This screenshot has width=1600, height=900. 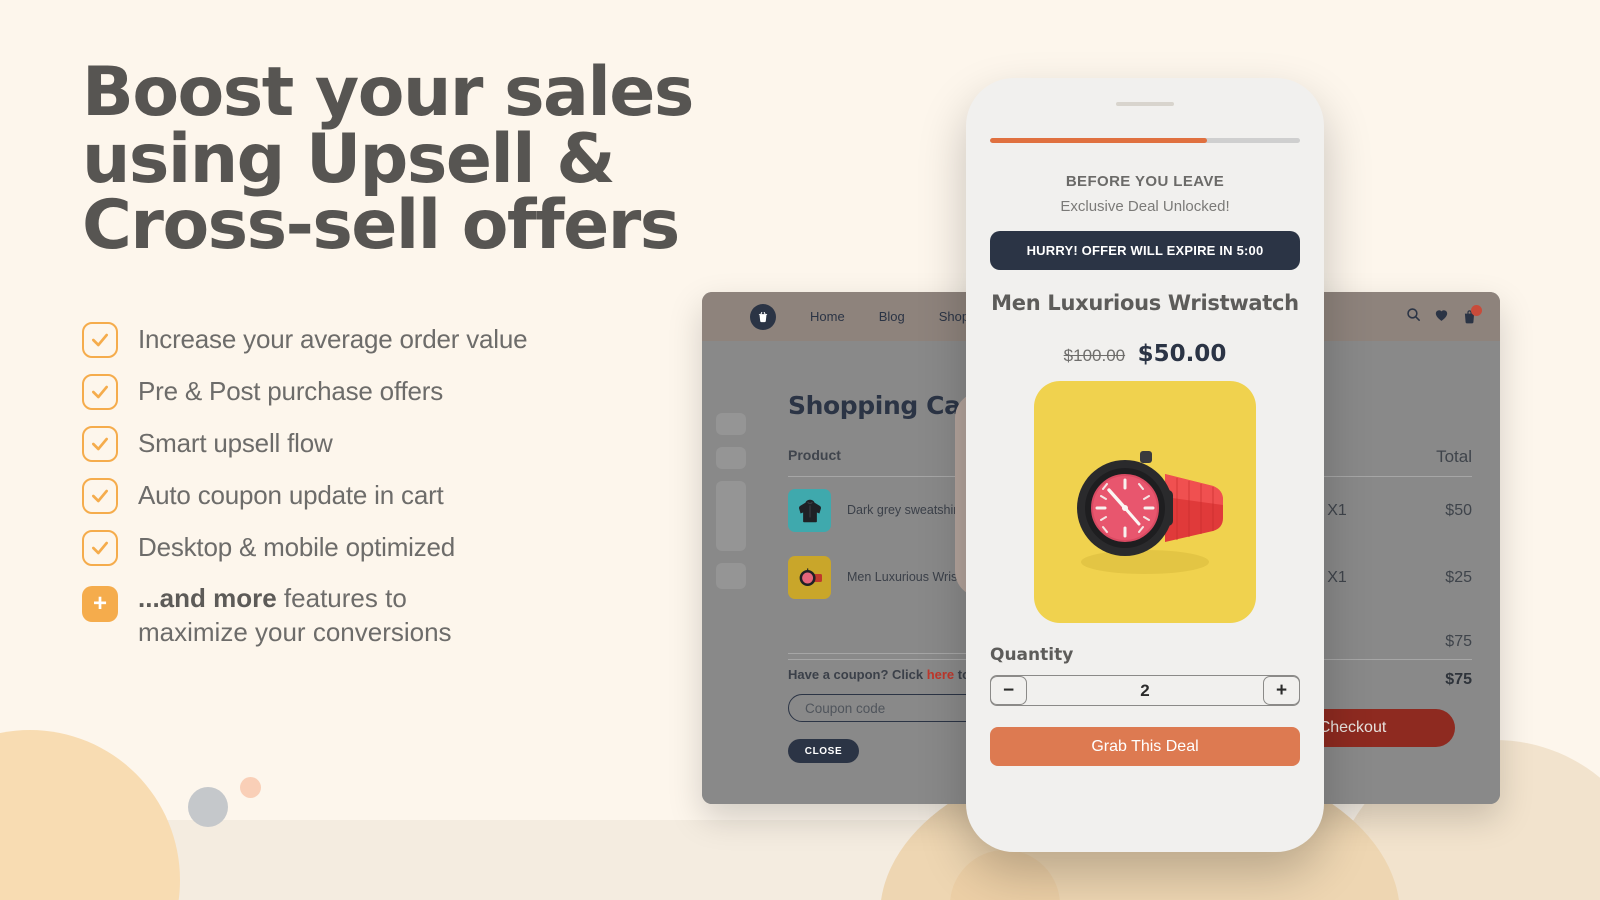 What do you see at coordinates (1413, 317) in the screenshot?
I see `search-icon` at bounding box center [1413, 317].